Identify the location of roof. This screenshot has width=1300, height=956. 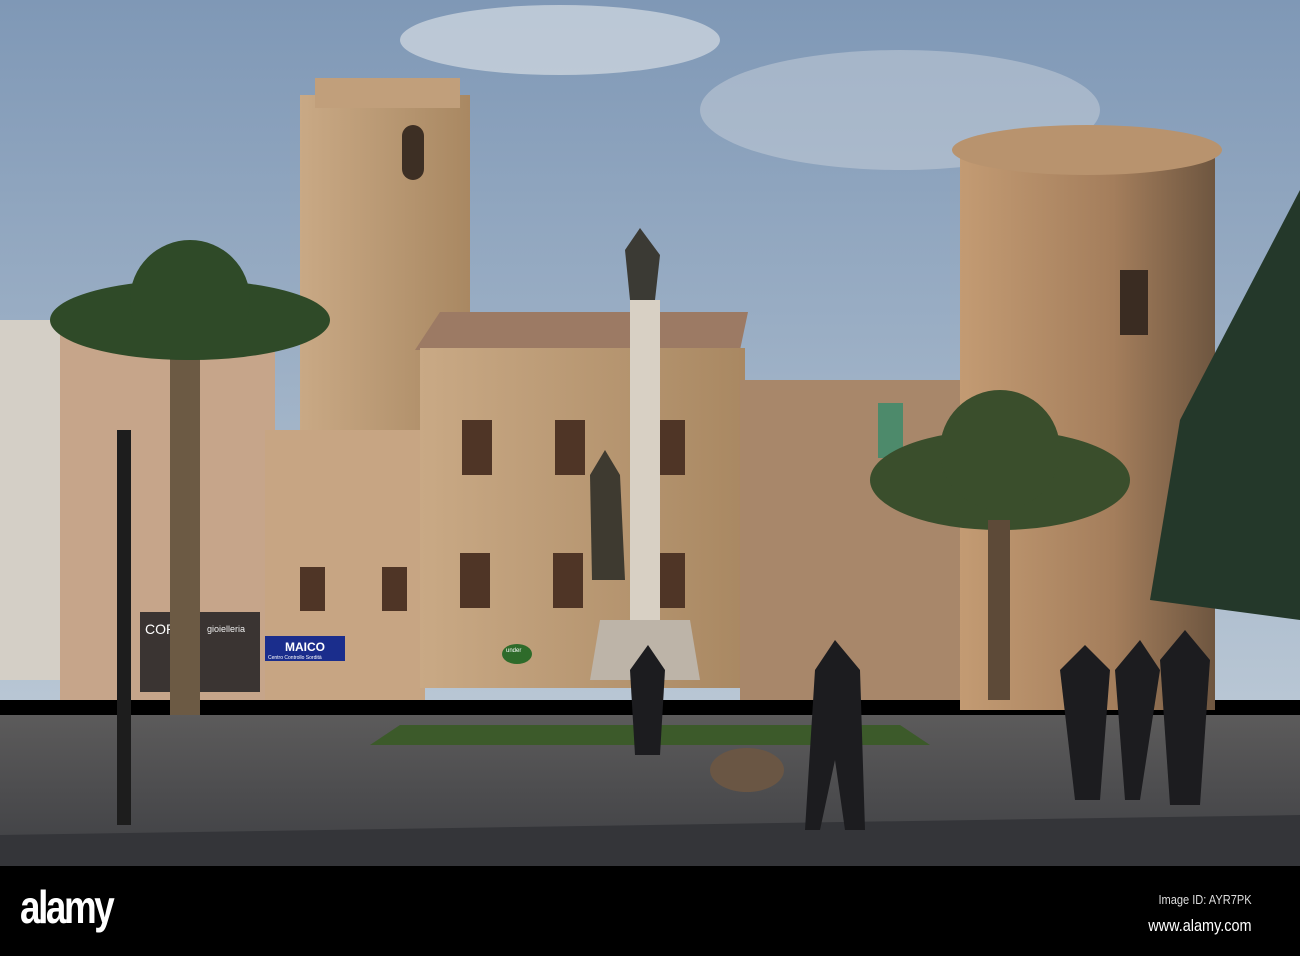
(581, 331).